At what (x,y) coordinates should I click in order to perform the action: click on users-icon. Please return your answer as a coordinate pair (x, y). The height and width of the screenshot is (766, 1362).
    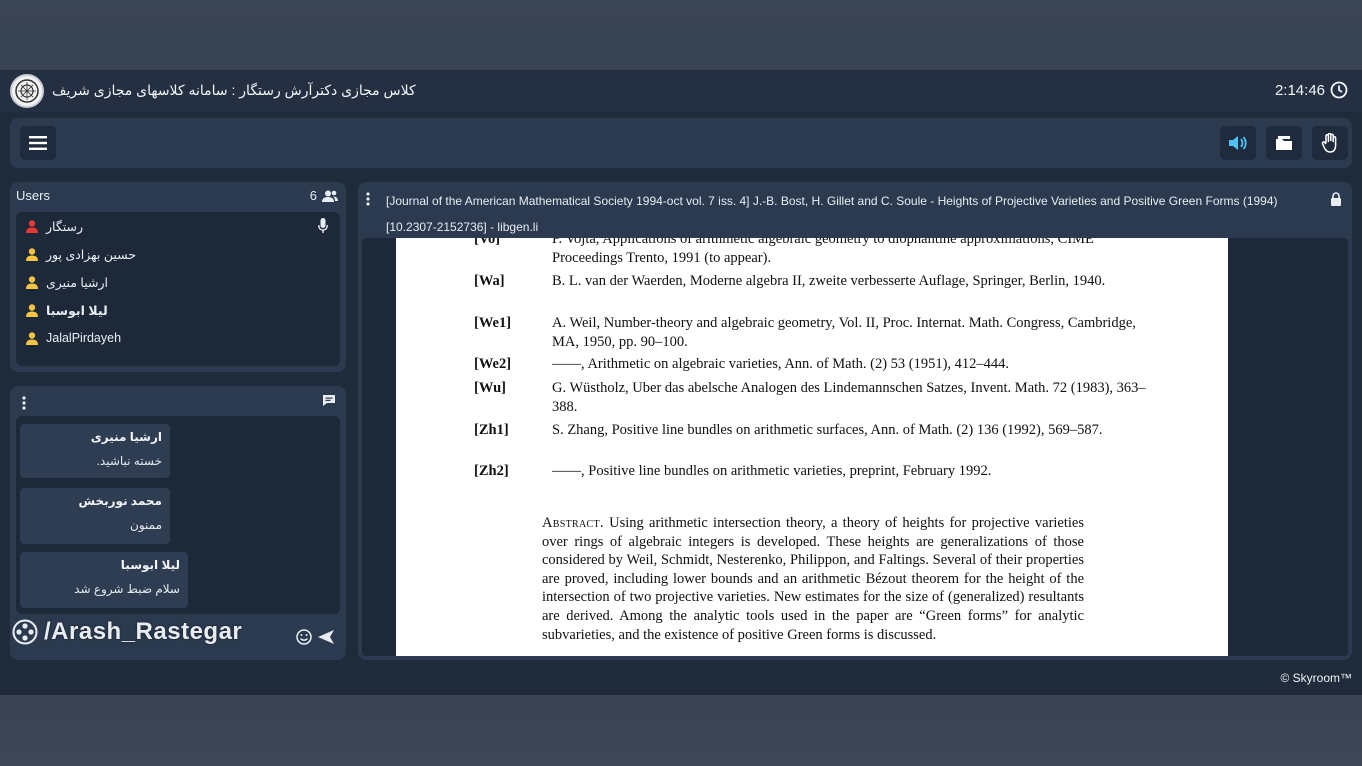
    Looking at the image, I should click on (330, 196).